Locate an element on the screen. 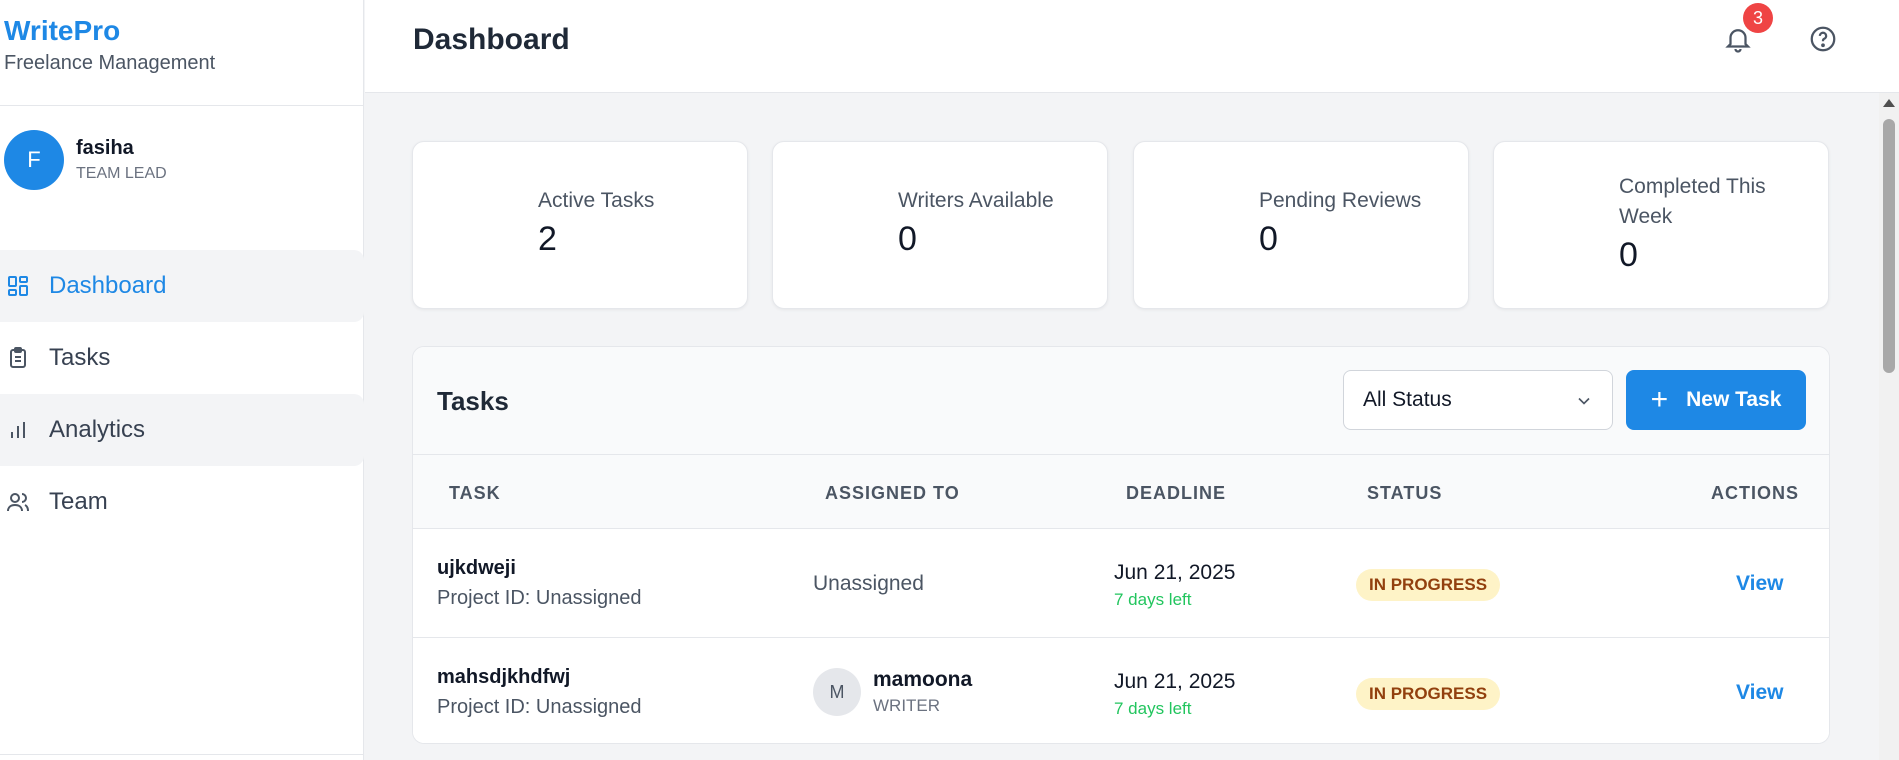 Image resolution: width=1899 pixels, height=760 pixels. stat-content: Active Tasks 2 is located at coordinates (633, 222).